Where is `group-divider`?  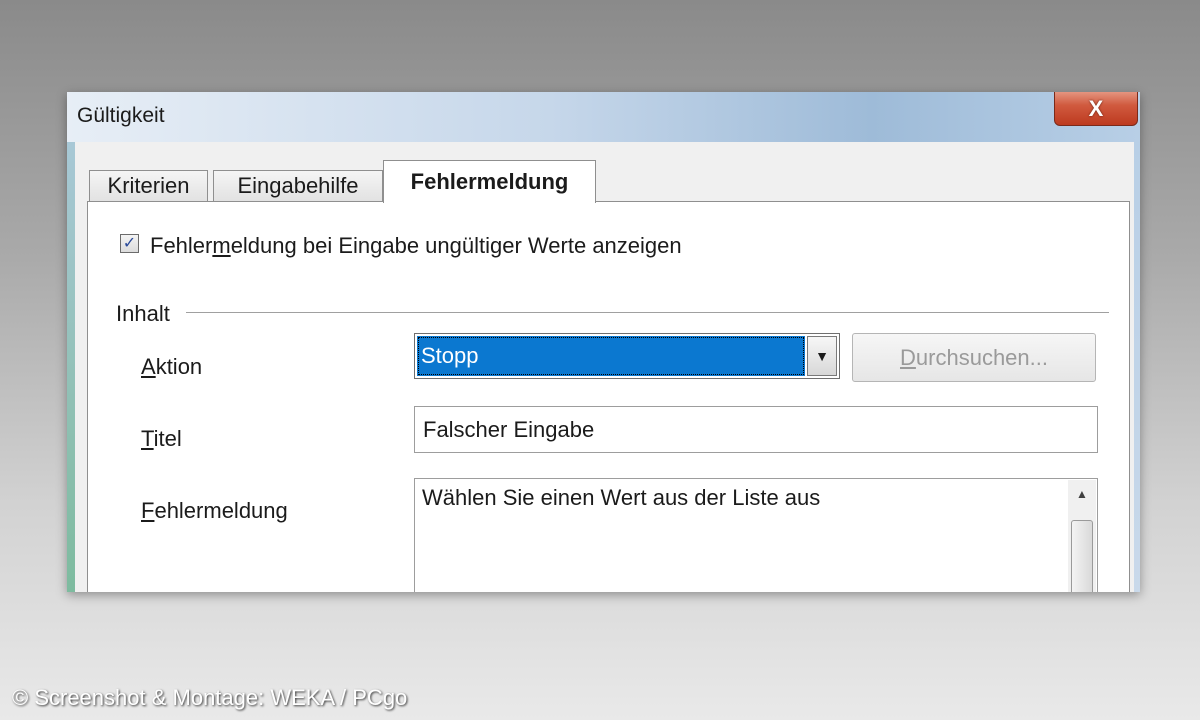 group-divider is located at coordinates (647, 313).